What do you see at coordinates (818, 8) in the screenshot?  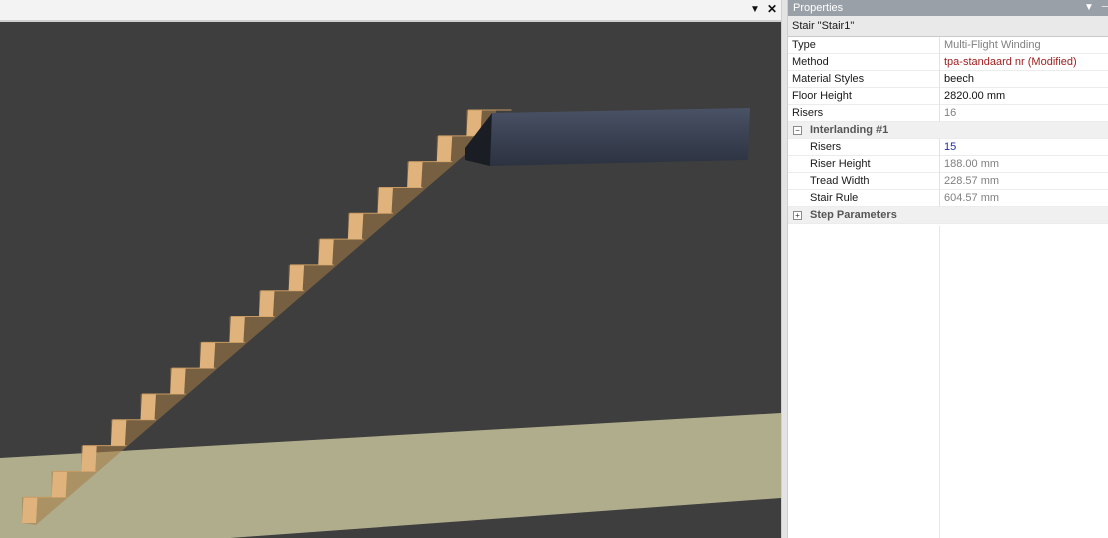 I see `properties-title: Properties` at bounding box center [818, 8].